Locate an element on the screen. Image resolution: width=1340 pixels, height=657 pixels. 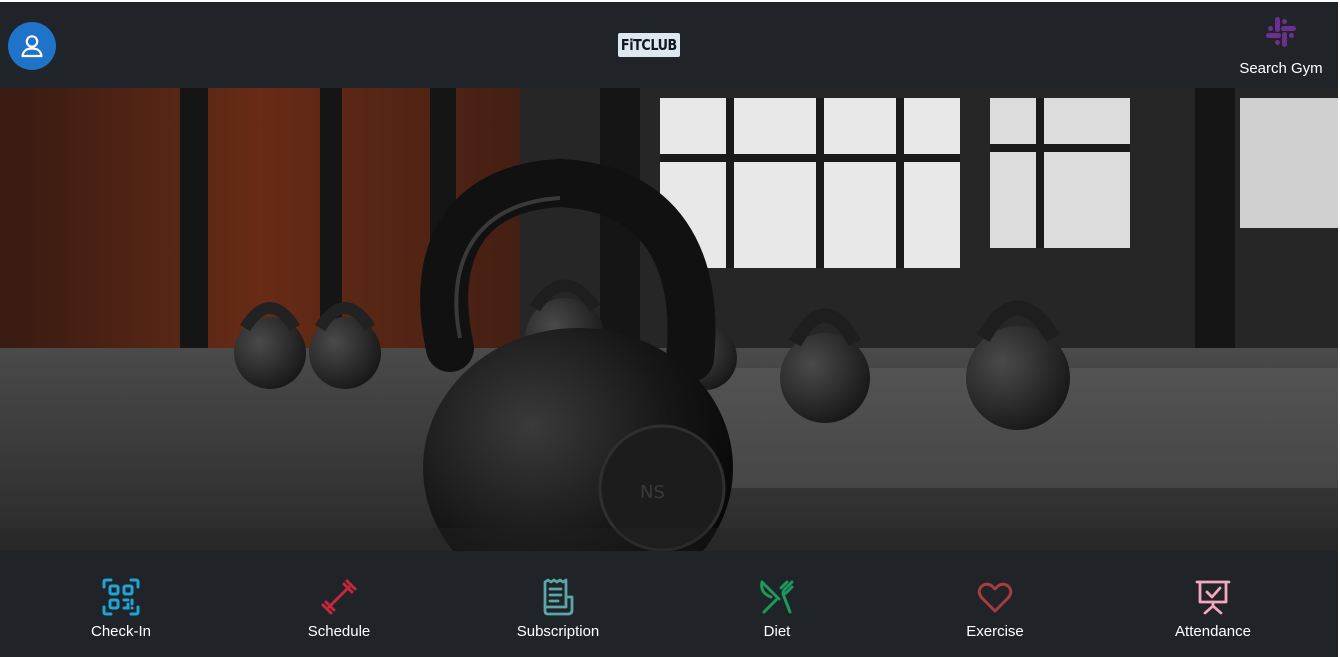
heart-icon is located at coordinates (995, 597).